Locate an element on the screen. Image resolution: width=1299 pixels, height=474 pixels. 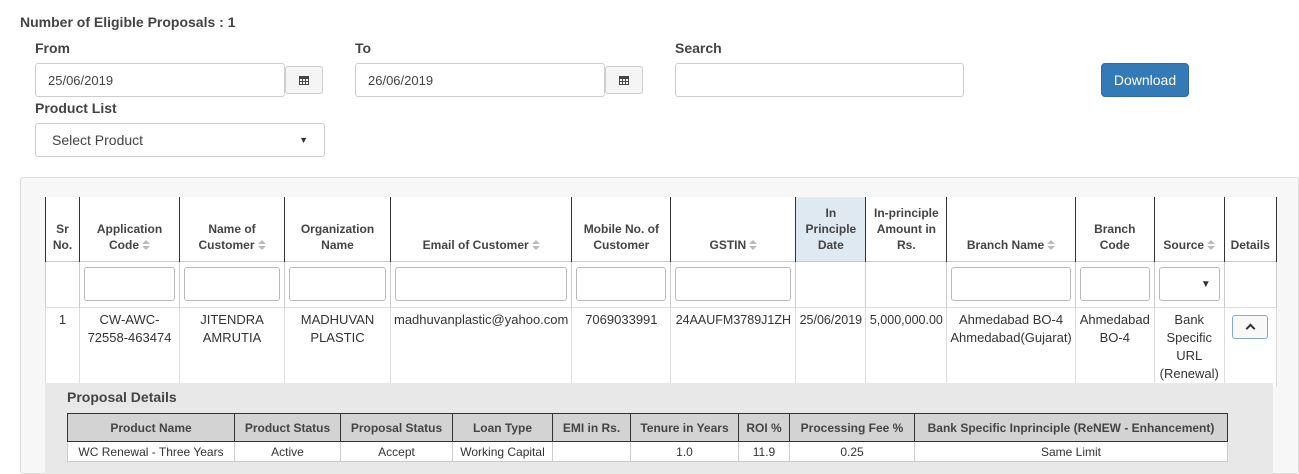
proposal-status-cell: Accept is located at coordinates (396, 451).